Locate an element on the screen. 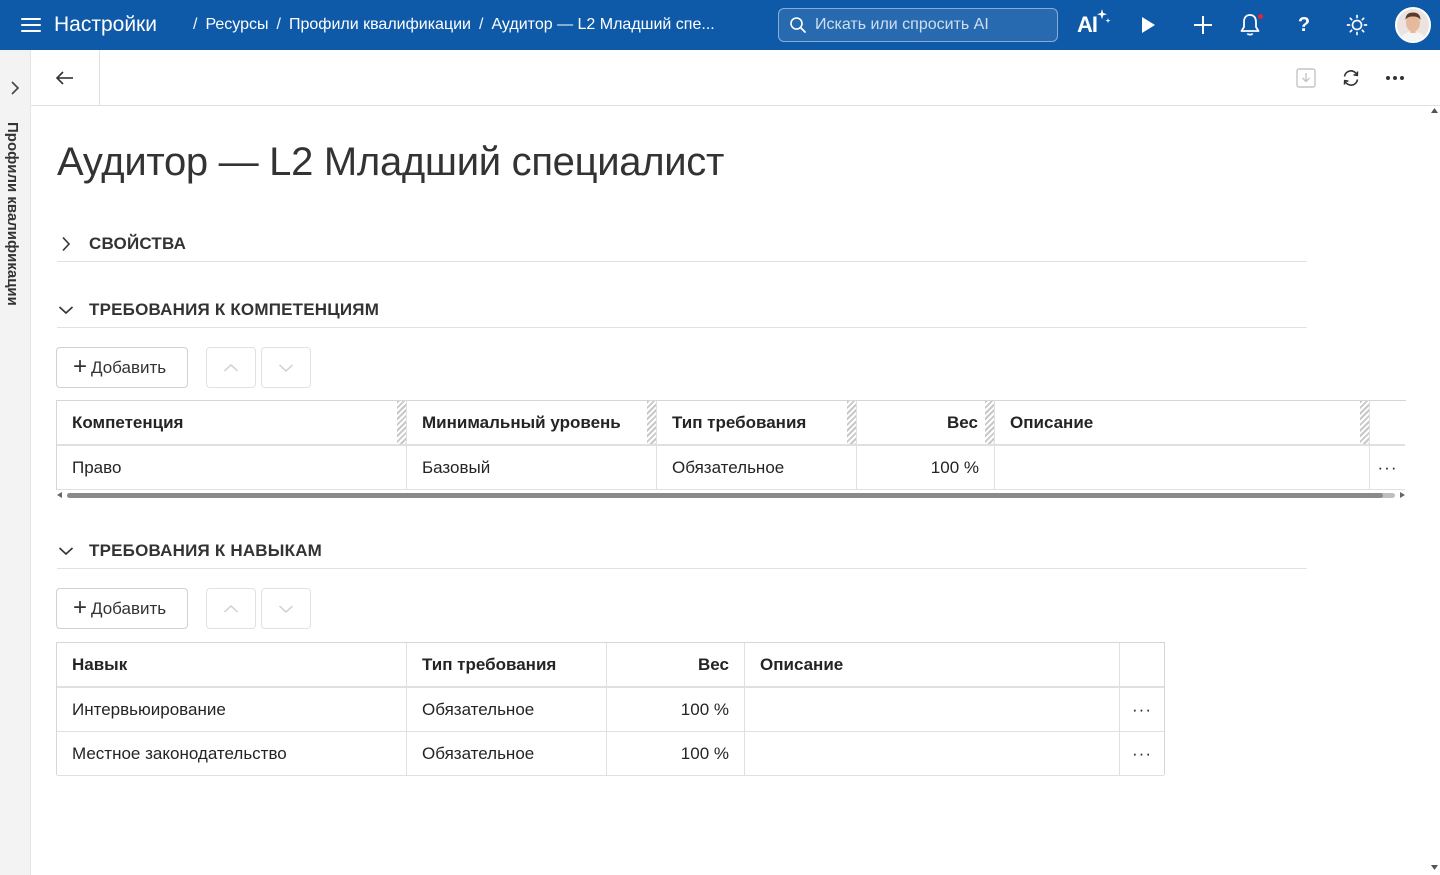 The height and width of the screenshot is (875, 1440). section-skills-title: ТРЕБОВАНИЯ К НАВЫКАМ is located at coordinates (206, 550).